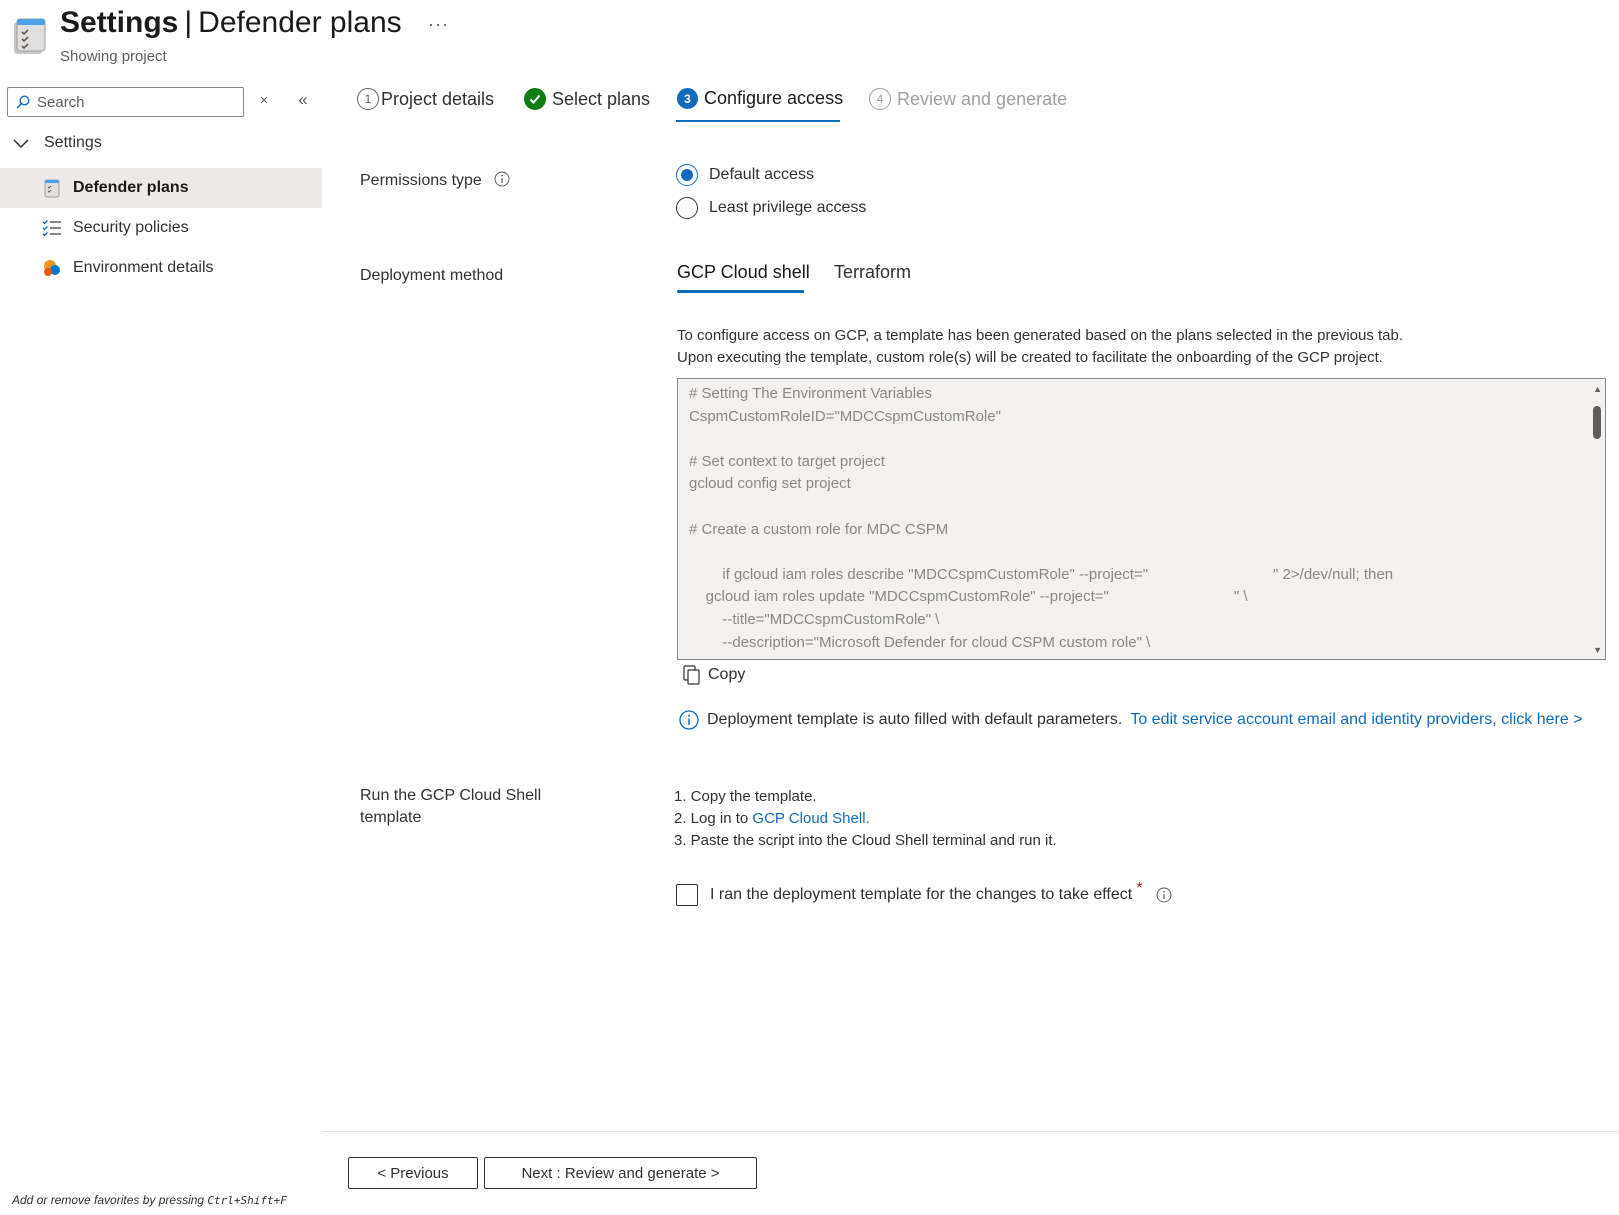  What do you see at coordinates (21, 143) in the screenshot?
I see `chevron-down-icon` at bounding box center [21, 143].